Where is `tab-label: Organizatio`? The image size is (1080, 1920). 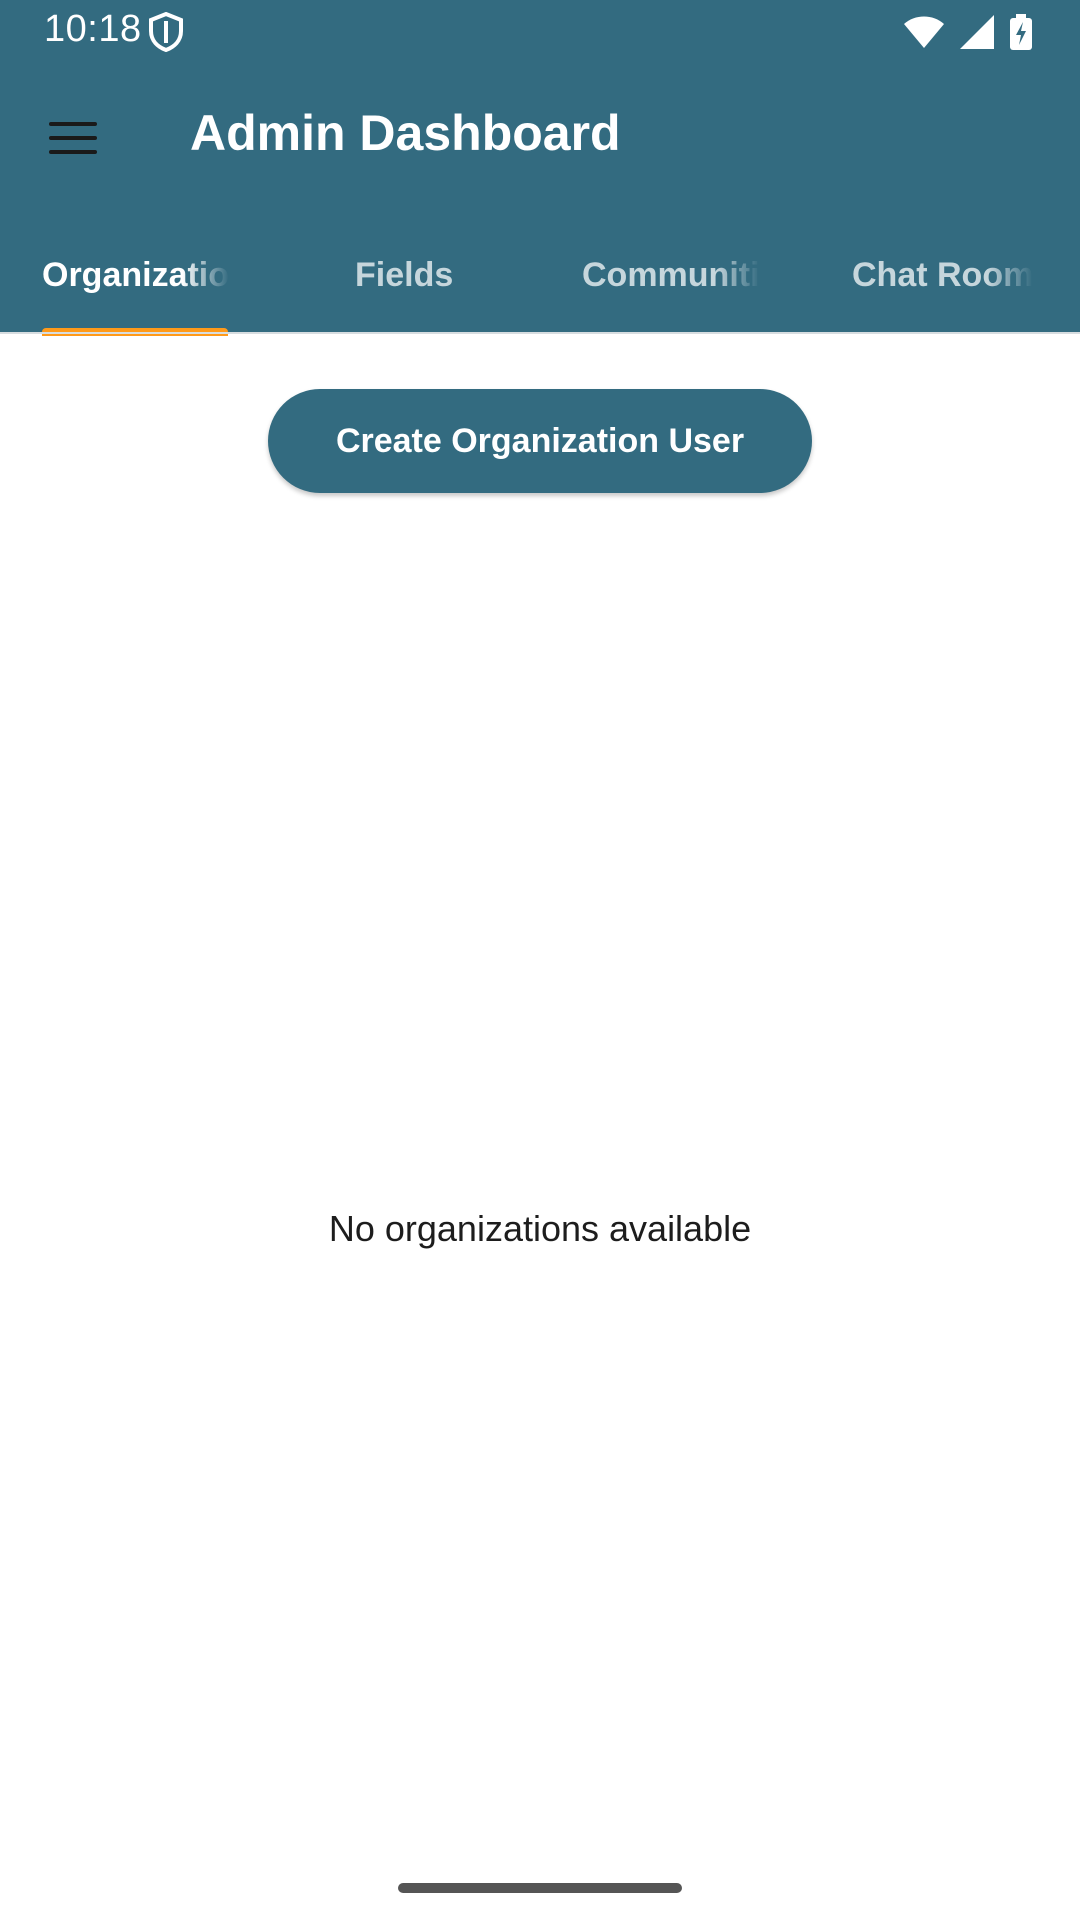 tab-label: Organizatio is located at coordinates (136, 274).